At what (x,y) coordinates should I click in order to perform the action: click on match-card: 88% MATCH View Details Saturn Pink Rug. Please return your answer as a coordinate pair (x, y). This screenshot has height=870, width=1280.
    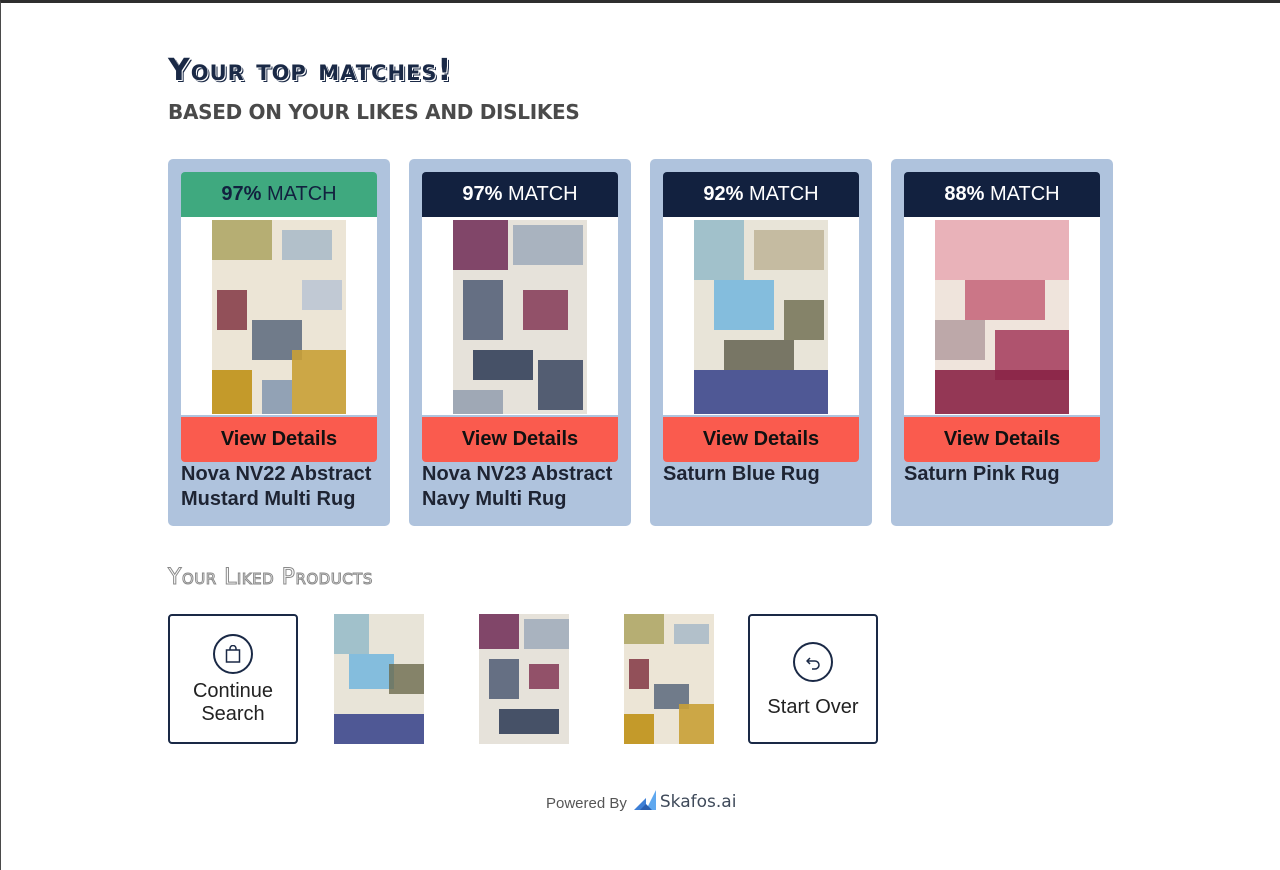
    Looking at the image, I should click on (1002, 342).